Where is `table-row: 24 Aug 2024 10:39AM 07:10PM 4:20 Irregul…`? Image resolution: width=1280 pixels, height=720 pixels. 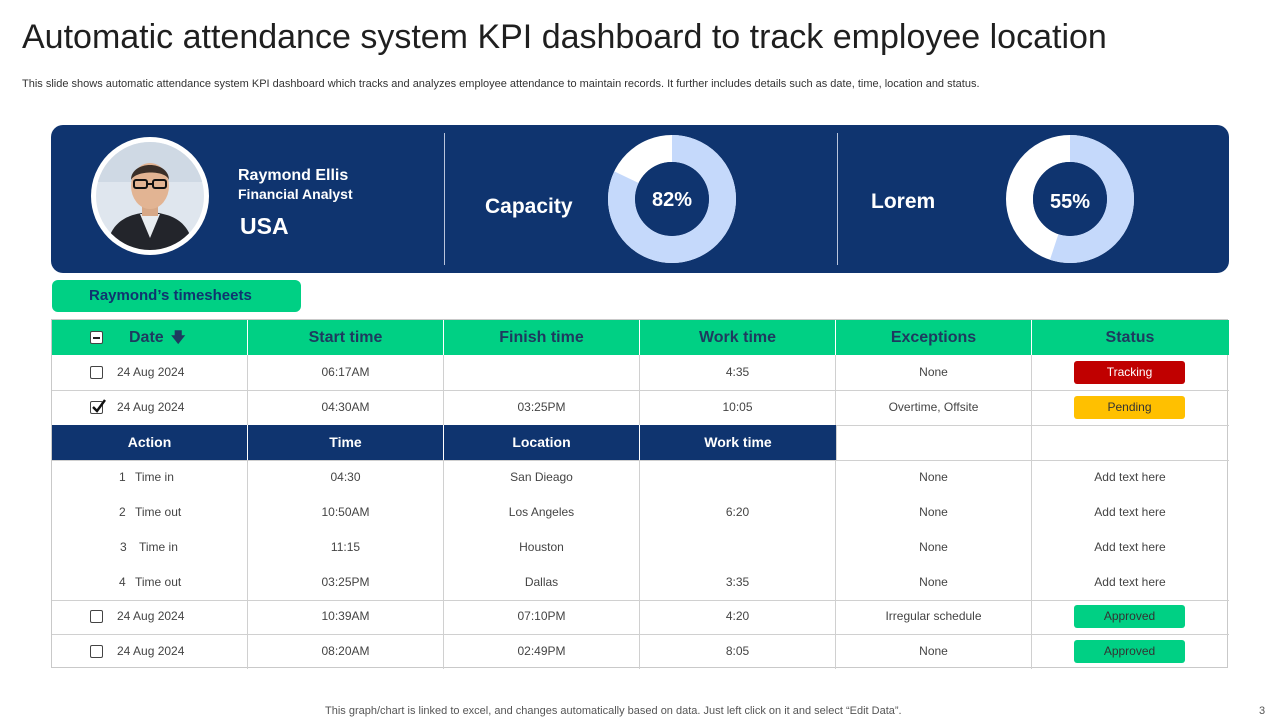 table-row: 24 Aug 2024 10:39AM 07:10PM 4:20 Irregul… is located at coordinates (640, 617).